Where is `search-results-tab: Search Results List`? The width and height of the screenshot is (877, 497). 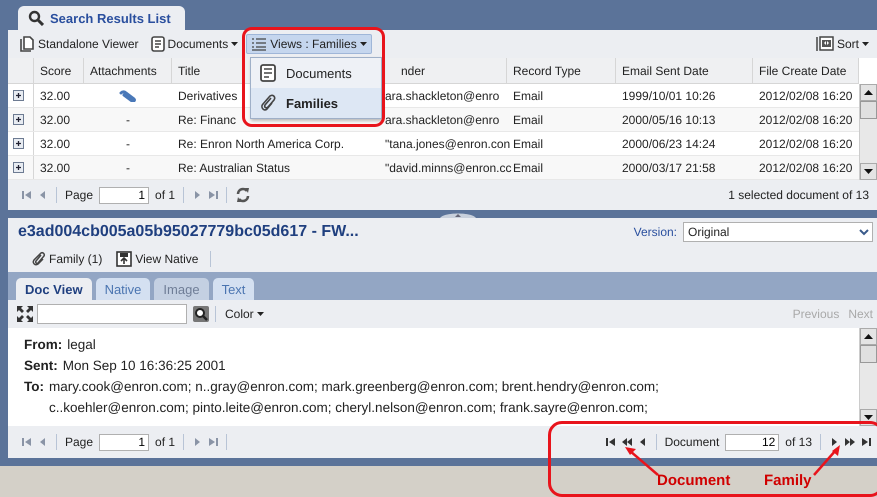
search-results-tab: Search Results List is located at coordinates (101, 18).